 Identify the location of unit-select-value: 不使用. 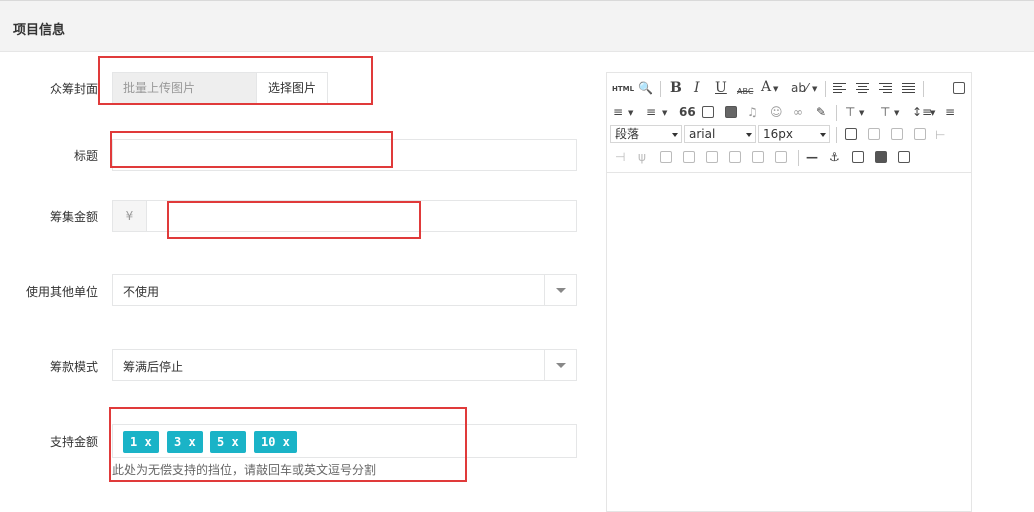
(141, 292).